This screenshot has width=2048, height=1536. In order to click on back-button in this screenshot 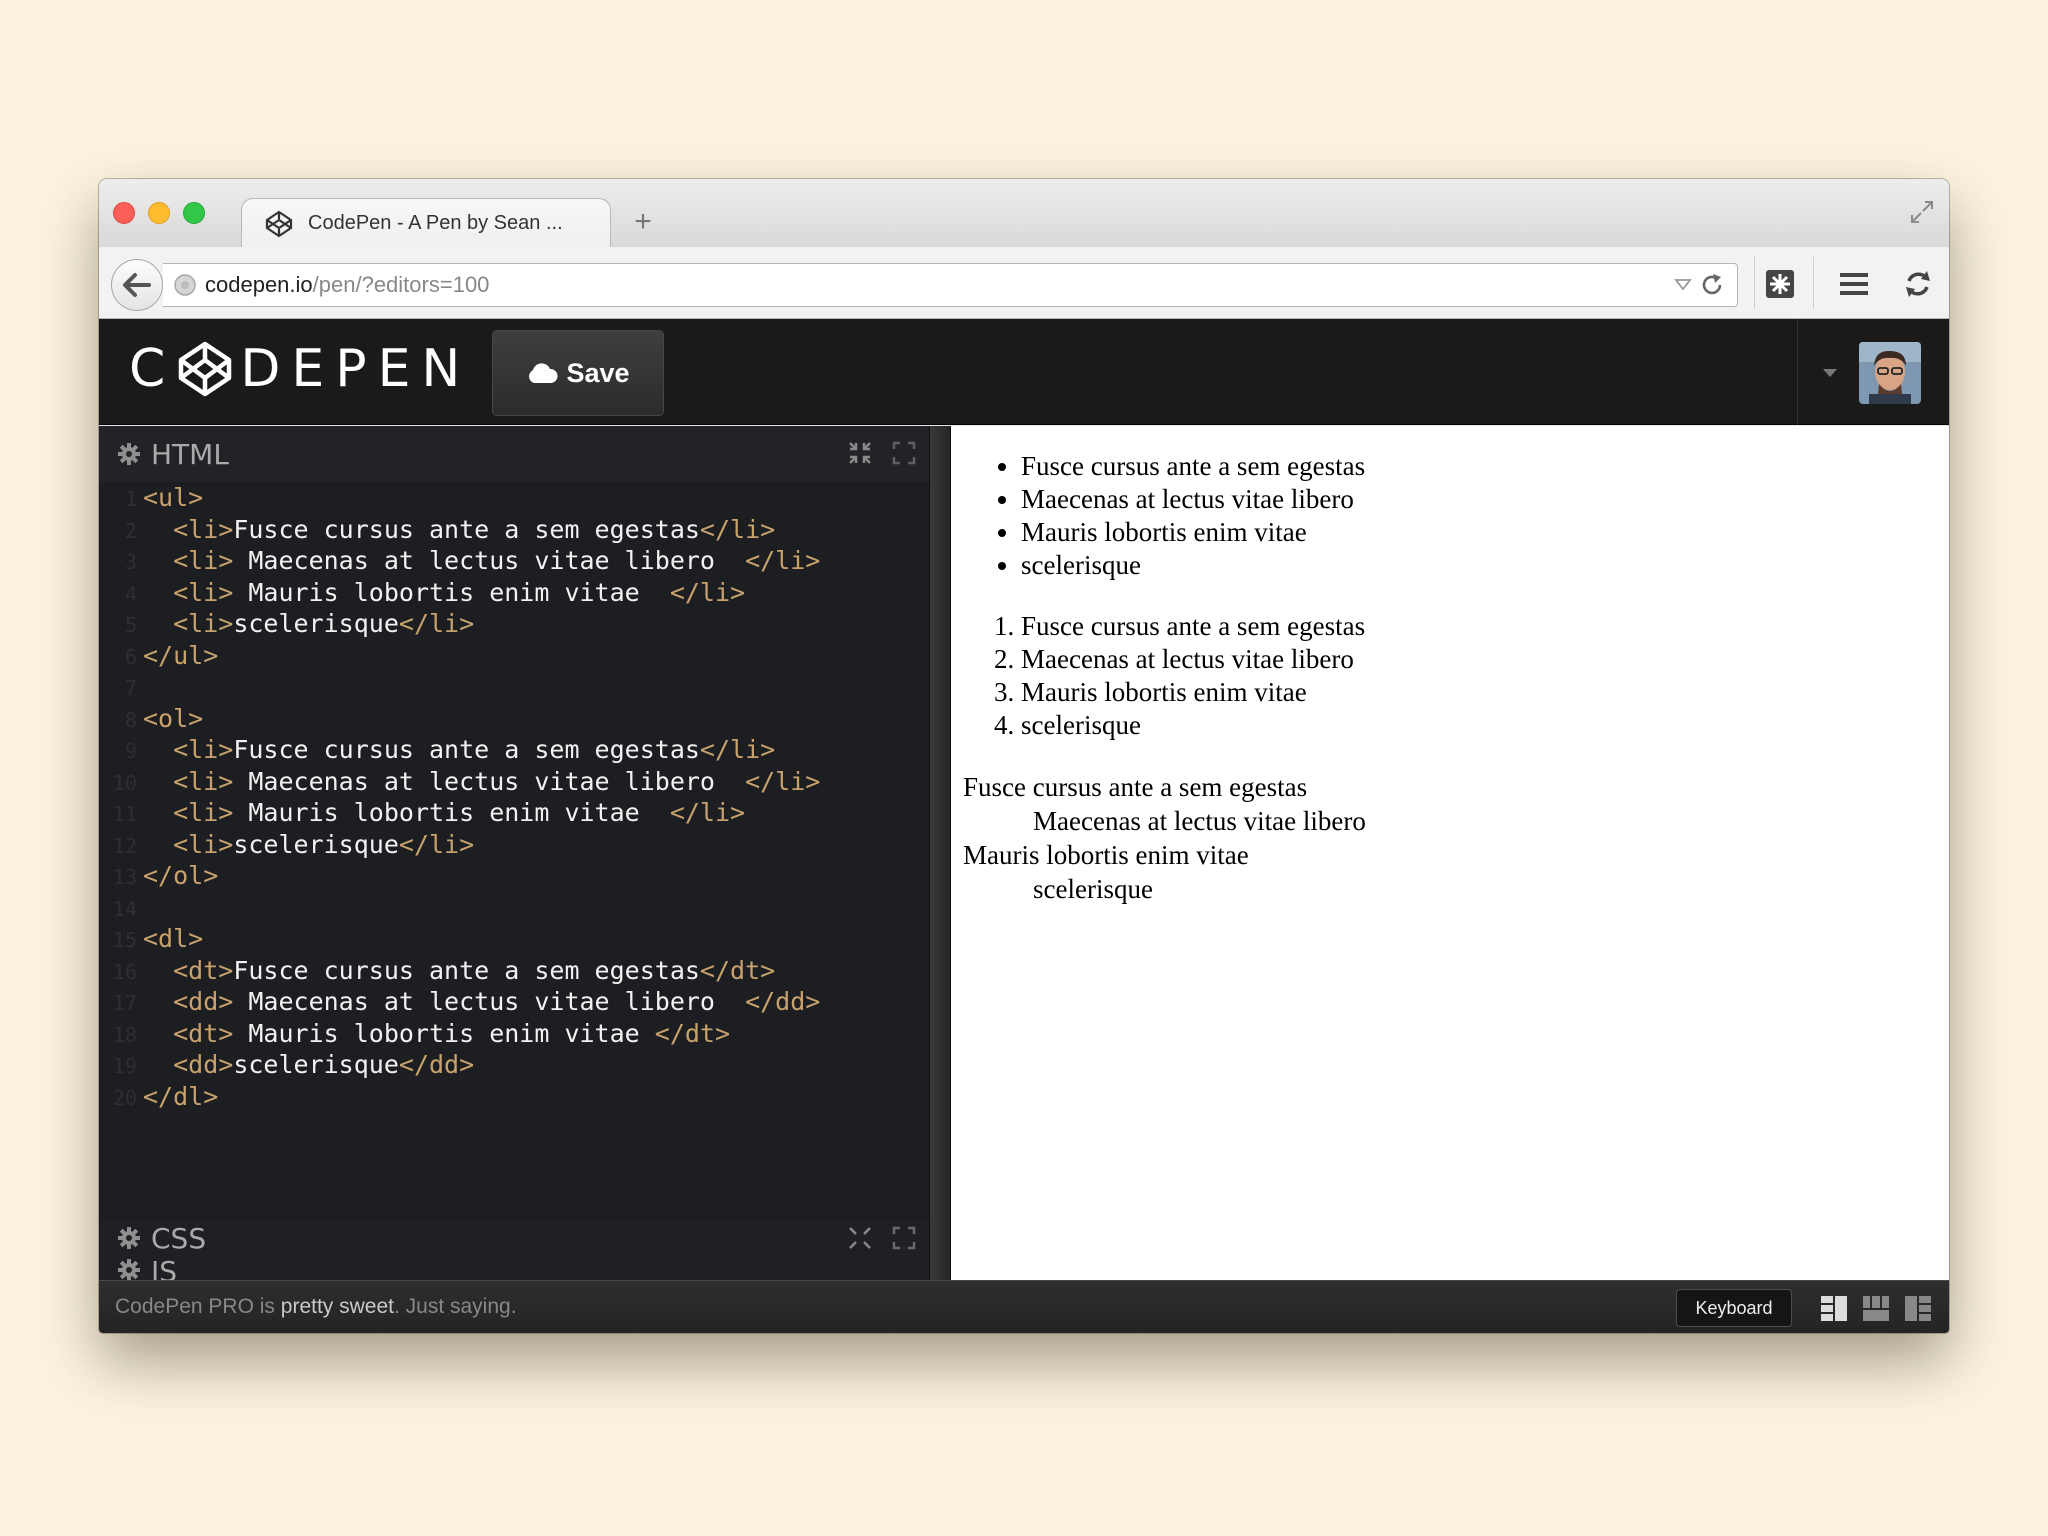, I will do `click(137, 285)`.